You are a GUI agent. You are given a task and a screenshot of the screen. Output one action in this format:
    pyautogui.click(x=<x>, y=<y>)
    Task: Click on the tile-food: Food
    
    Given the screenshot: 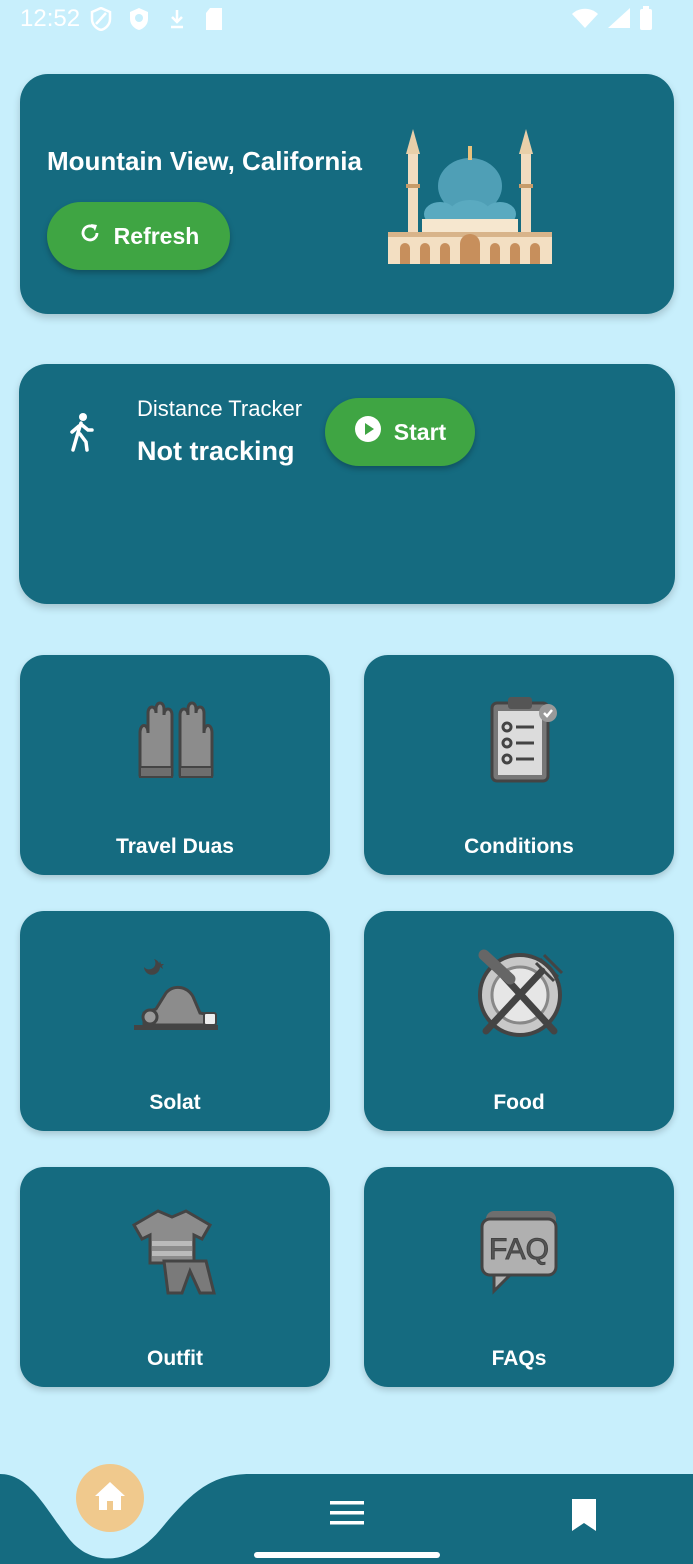 What is the action you would take?
    pyautogui.click(x=519, y=1021)
    